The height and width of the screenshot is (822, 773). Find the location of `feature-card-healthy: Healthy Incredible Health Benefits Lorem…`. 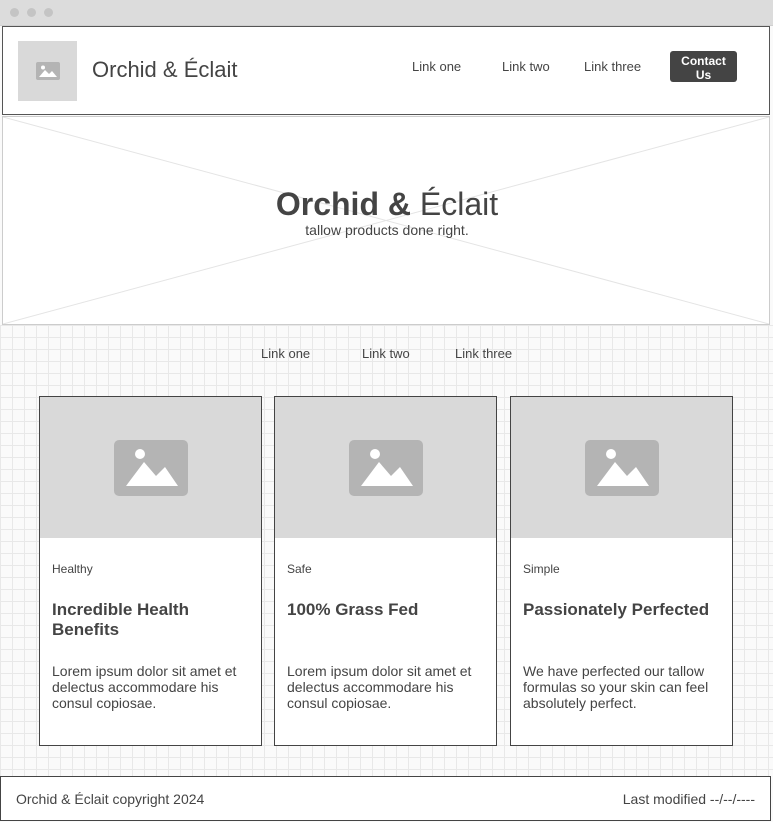

feature-card-healthy: Healthy Incredible Health Benefits Lorem… is located at coordinates (150, 571).